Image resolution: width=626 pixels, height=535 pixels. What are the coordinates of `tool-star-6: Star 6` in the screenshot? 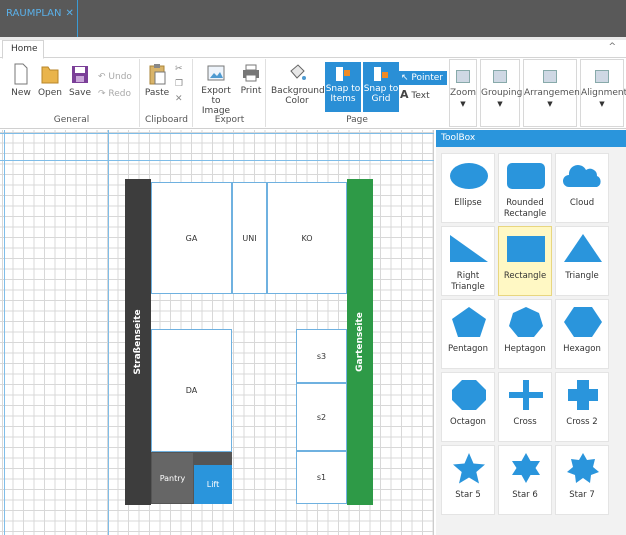 It's located at (525, 480).